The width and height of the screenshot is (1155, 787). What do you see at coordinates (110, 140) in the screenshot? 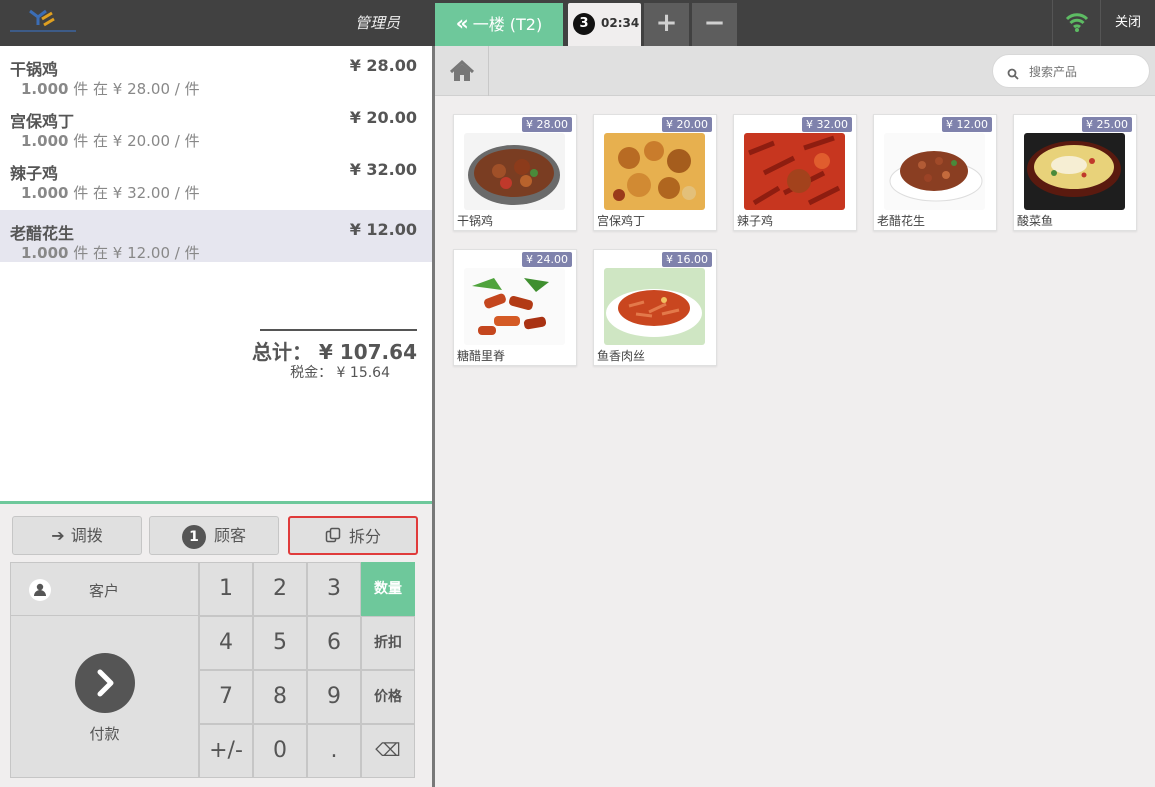
I see `order-line-info: 1.000 件 在 ¥ 20.00 / 件` at bounding box center [110, 140].